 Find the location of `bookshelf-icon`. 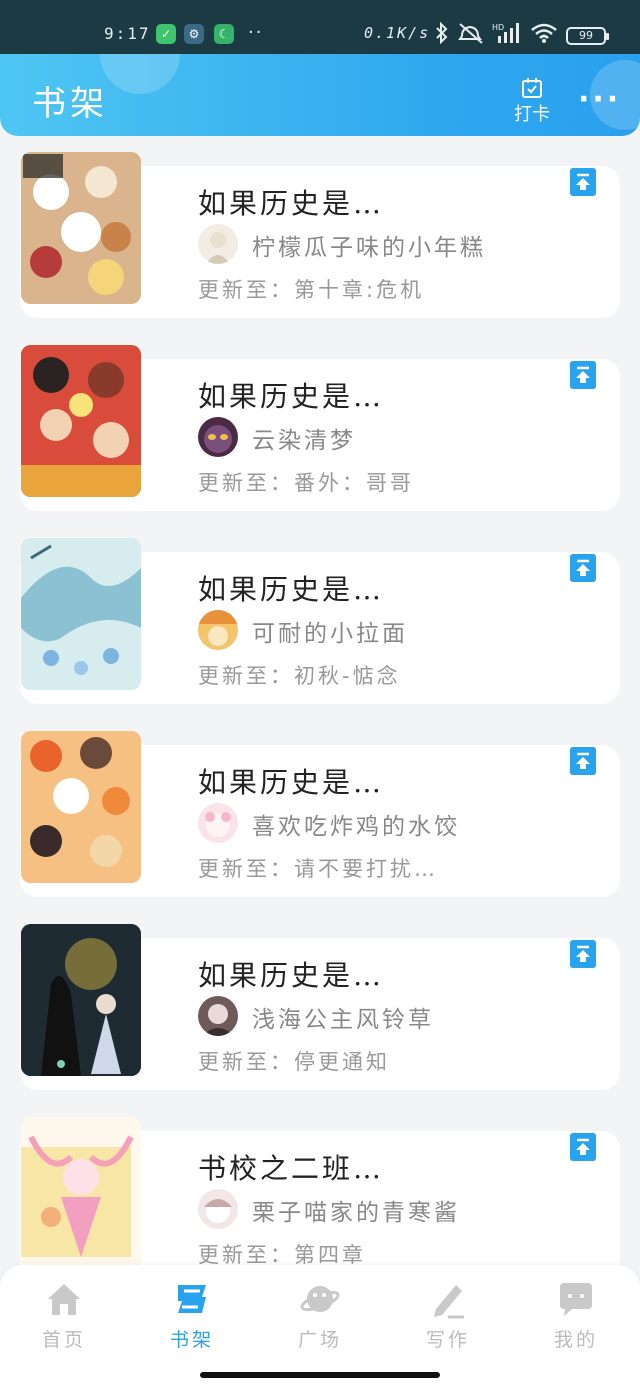

bookshelf-icon is located at coordinates (192, 1299).